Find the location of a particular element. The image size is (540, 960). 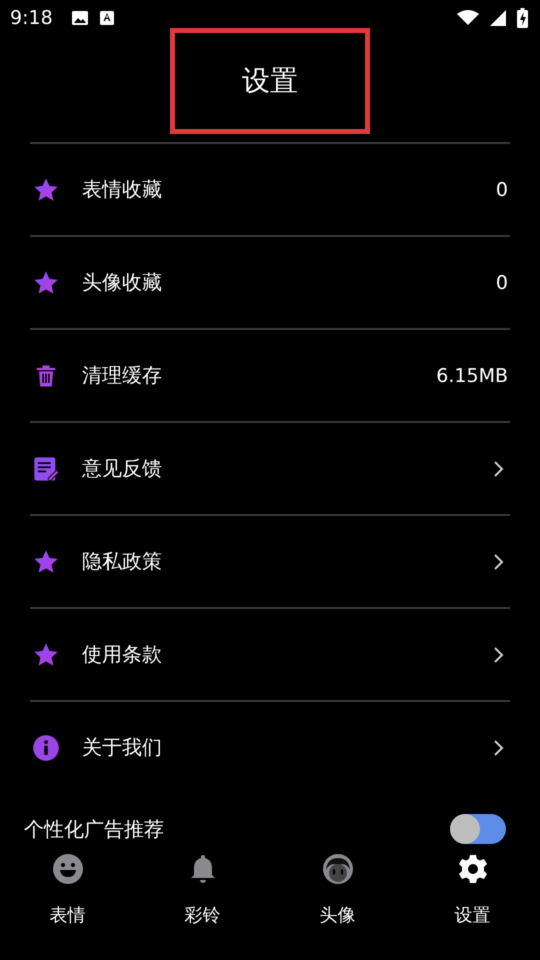

wifi-icon is located at coordinates (468, 18).